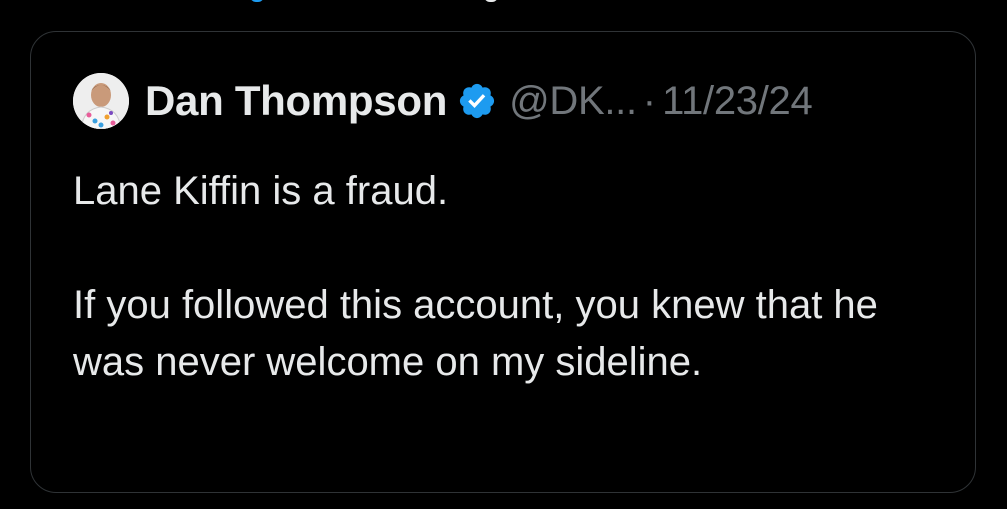 The height and width of the screenshot is (509, 1007). What do you see at coordinates (477, 101) in the screenshot?
I see `verified-badge-icon` at bounding box center [477, 101].